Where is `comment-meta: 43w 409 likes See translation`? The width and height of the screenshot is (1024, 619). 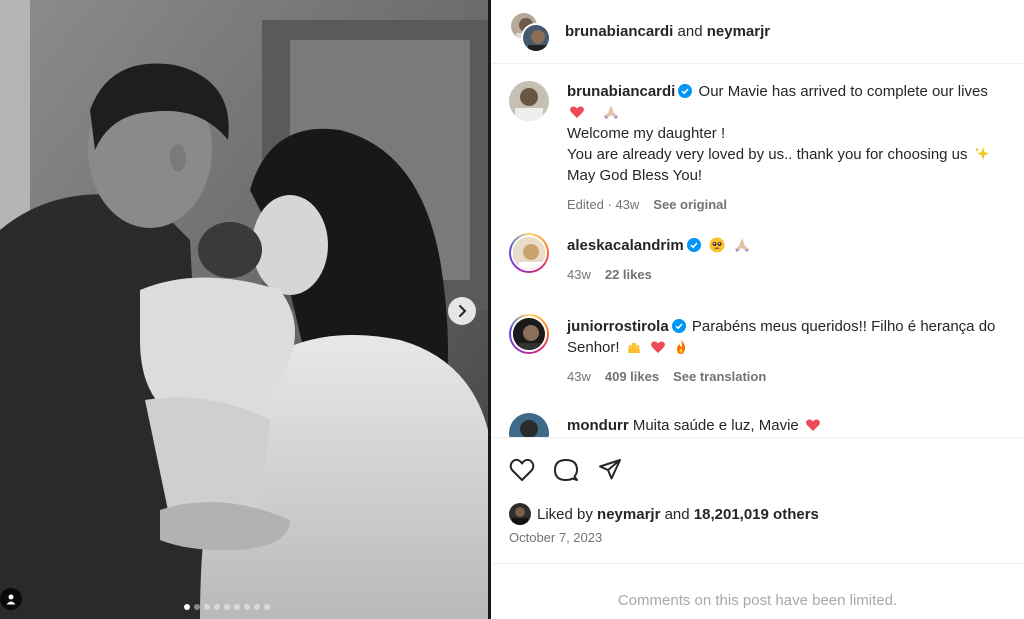 comment-meta: 43w 409 likes See translation is located at coordinates (781, 376).